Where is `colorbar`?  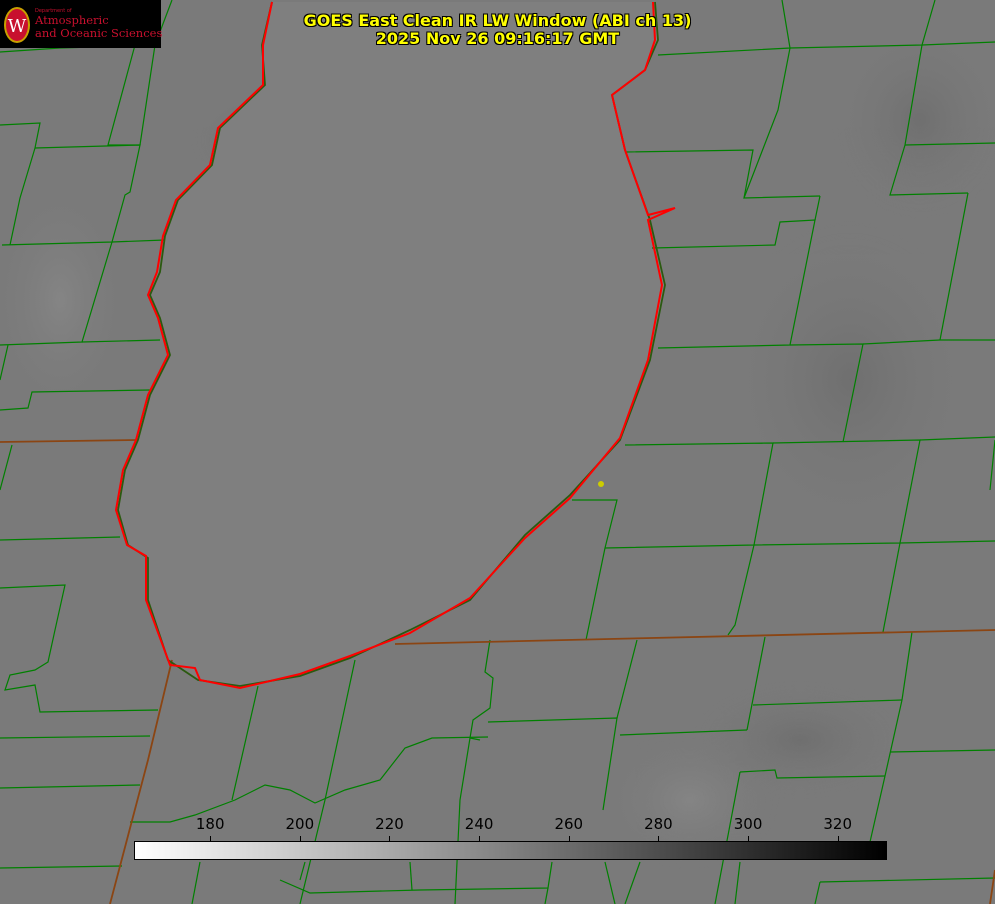
colorbar is located at coordinates (510, 850).